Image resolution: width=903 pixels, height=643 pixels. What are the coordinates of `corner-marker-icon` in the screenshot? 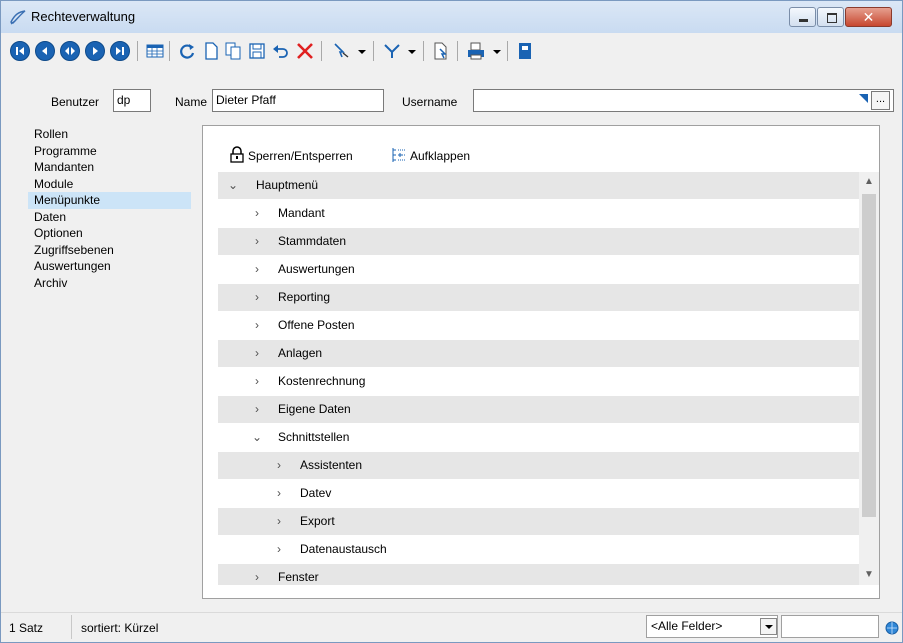 It's located at (863, 98).